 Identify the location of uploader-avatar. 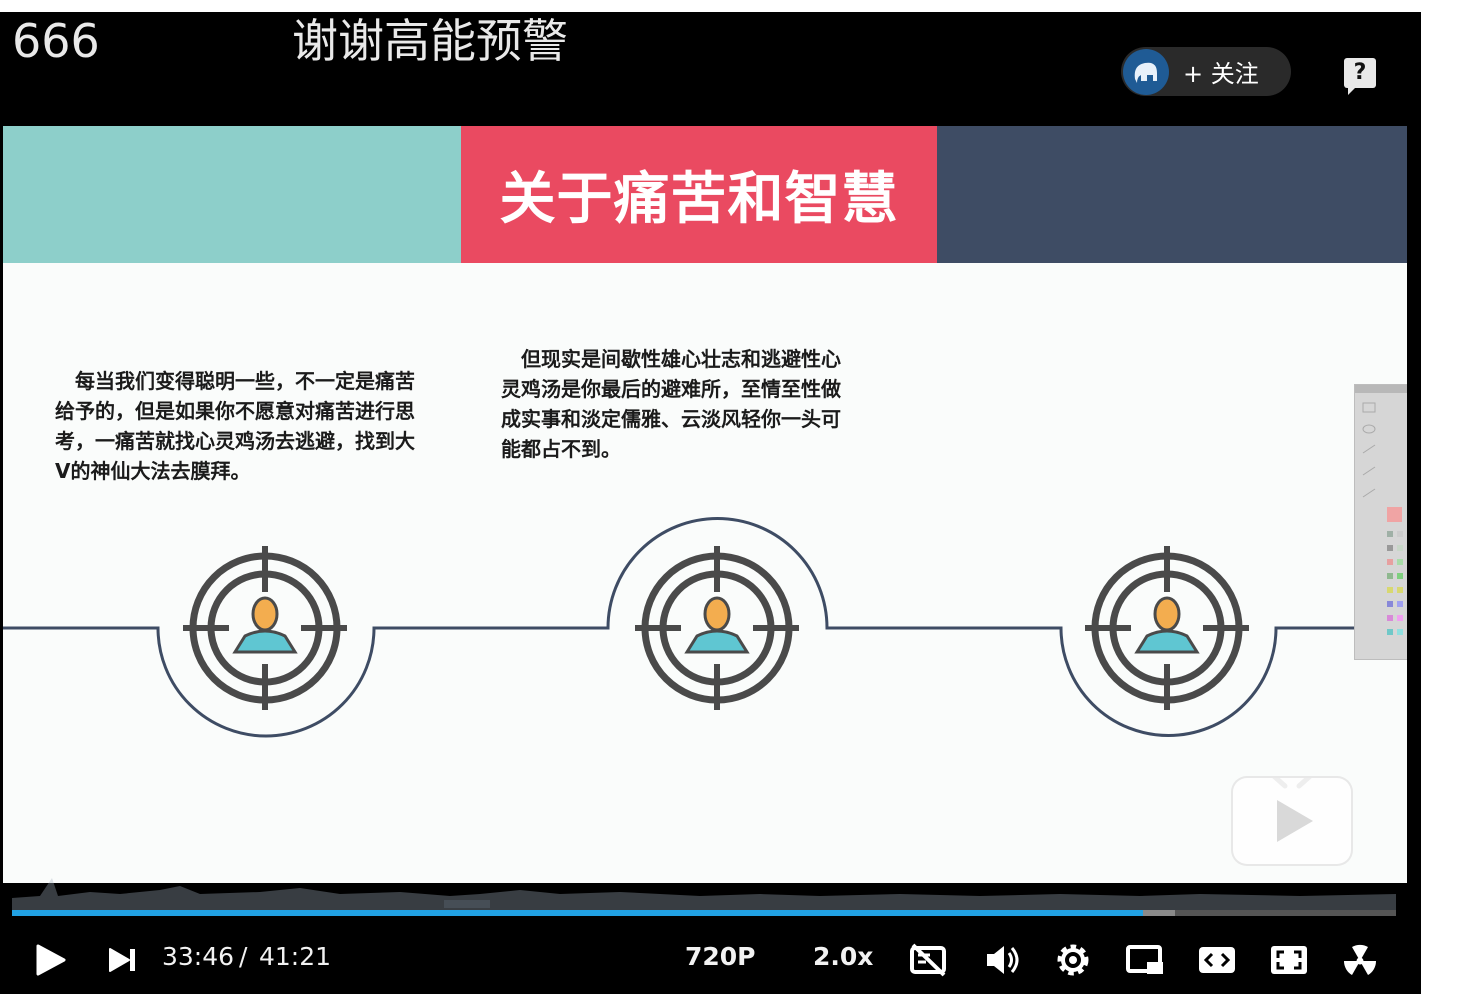
(1146, 71).